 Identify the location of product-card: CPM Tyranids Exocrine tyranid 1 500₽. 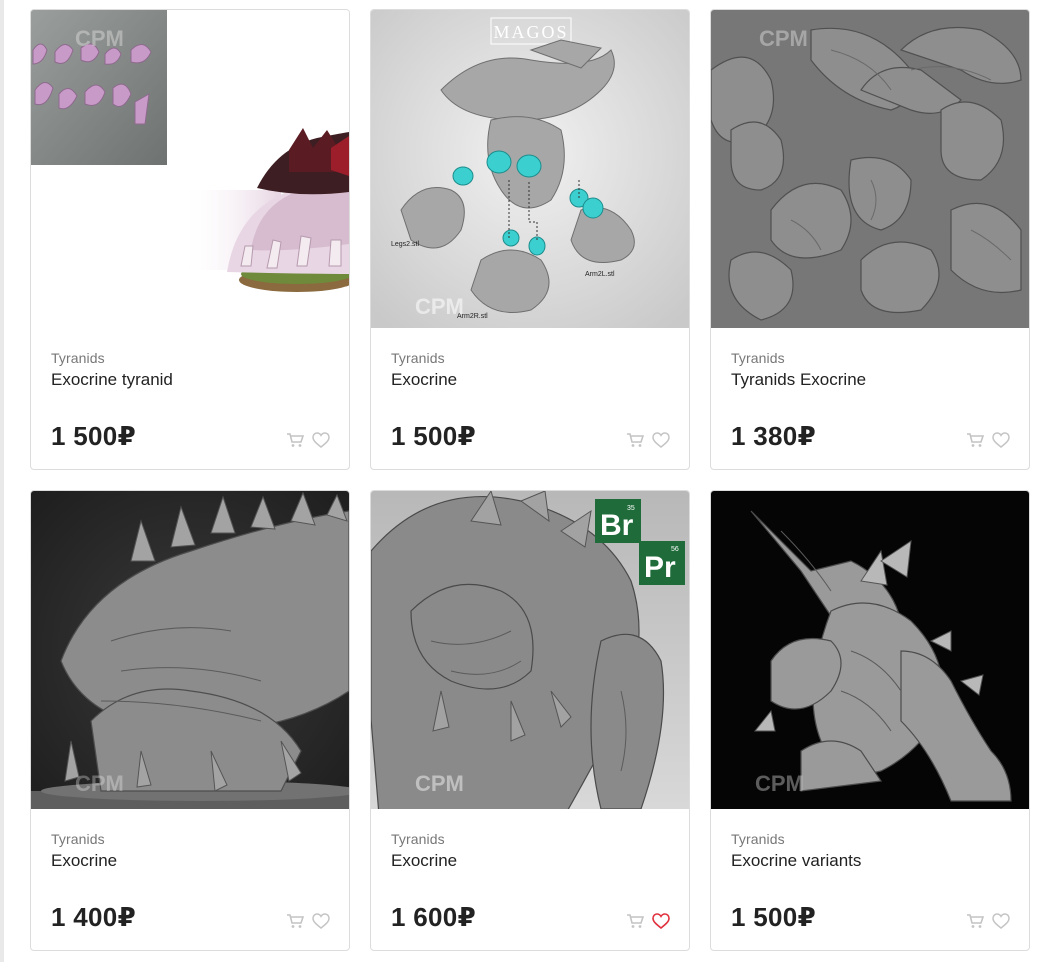
(190, 239).